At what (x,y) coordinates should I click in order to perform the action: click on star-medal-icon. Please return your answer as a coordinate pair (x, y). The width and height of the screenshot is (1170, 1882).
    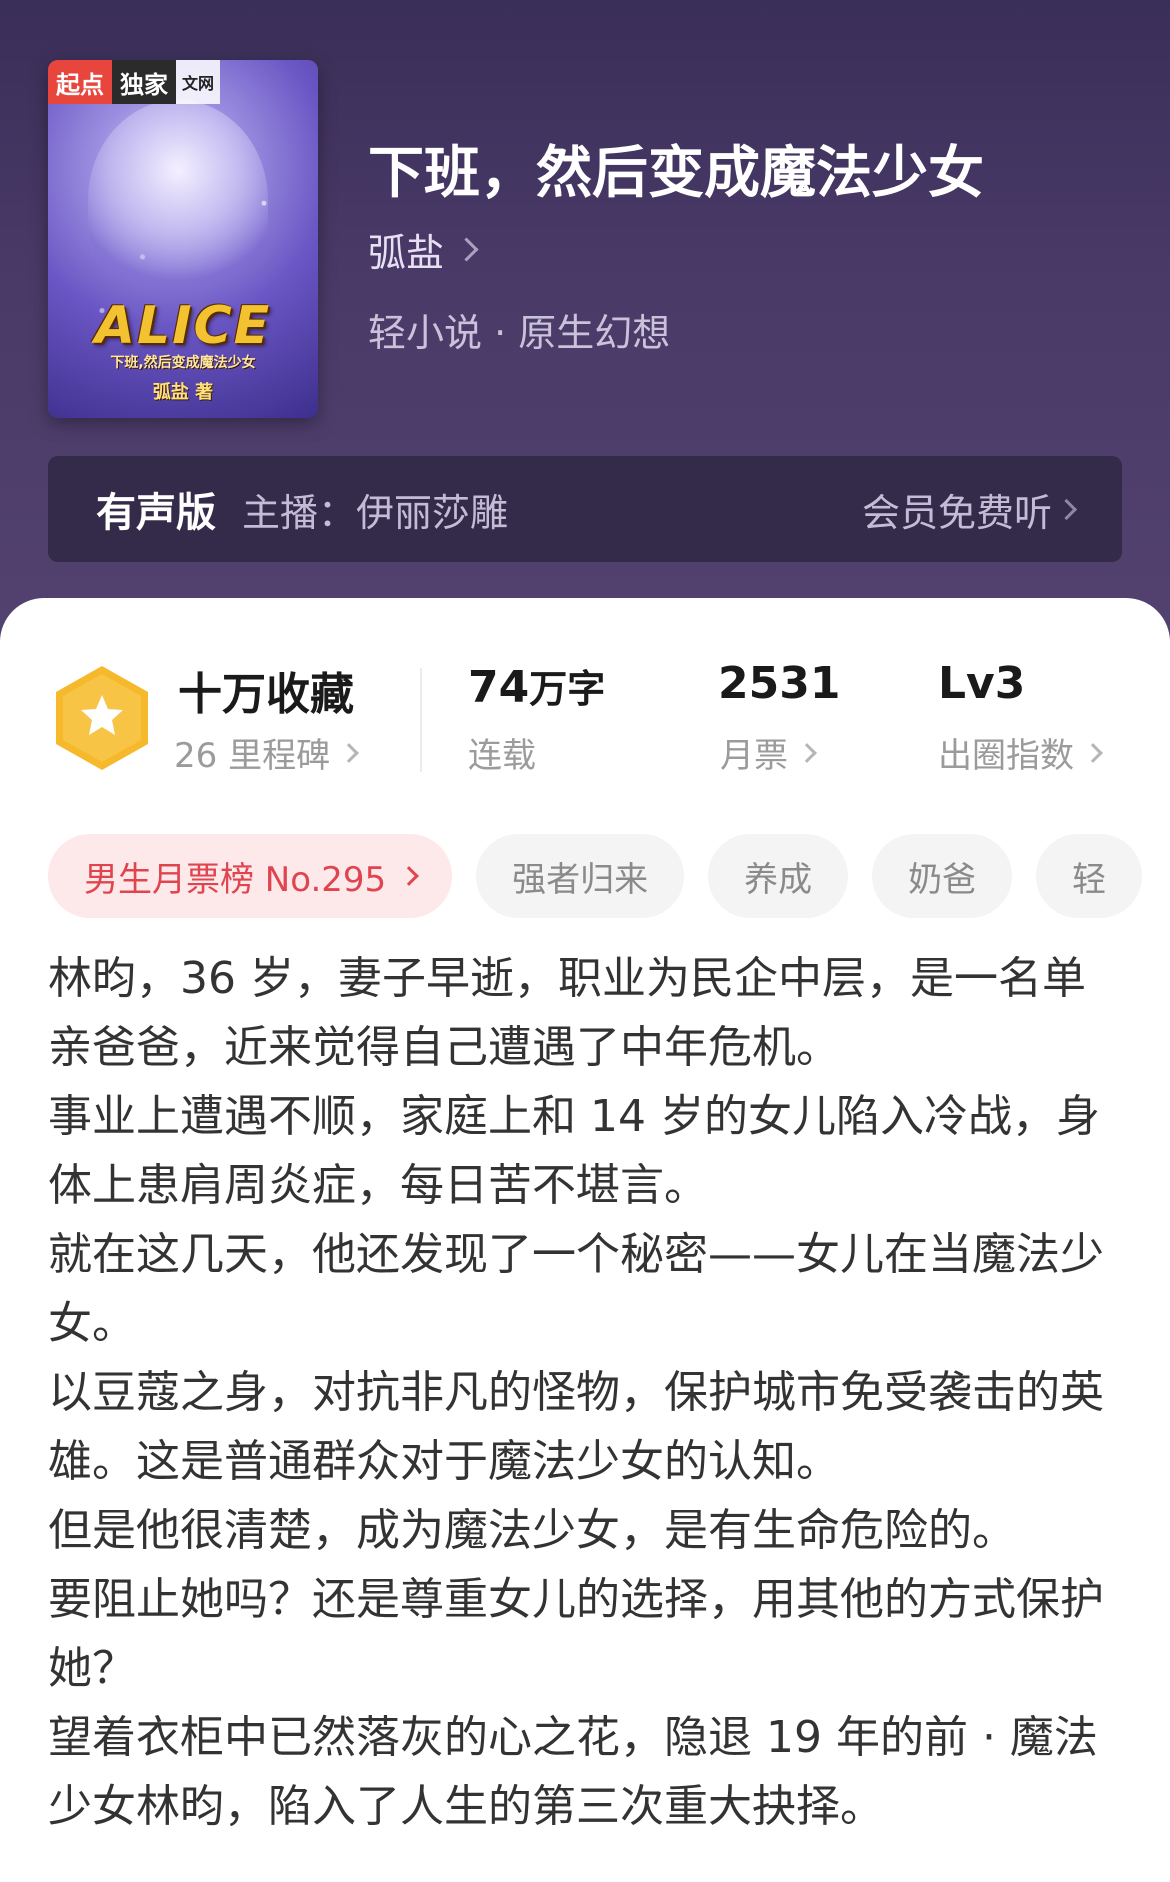
    Looking at the image, I should click on (102, 718).